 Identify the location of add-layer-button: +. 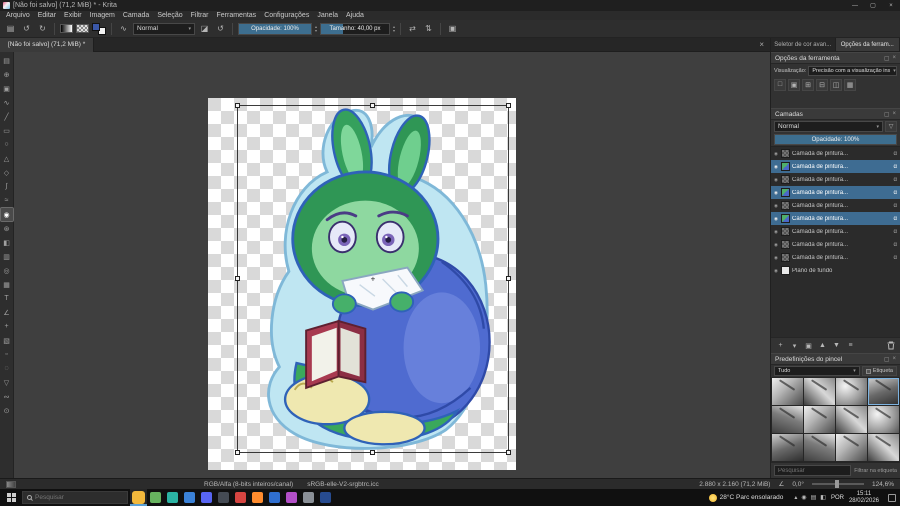
(780, 346).